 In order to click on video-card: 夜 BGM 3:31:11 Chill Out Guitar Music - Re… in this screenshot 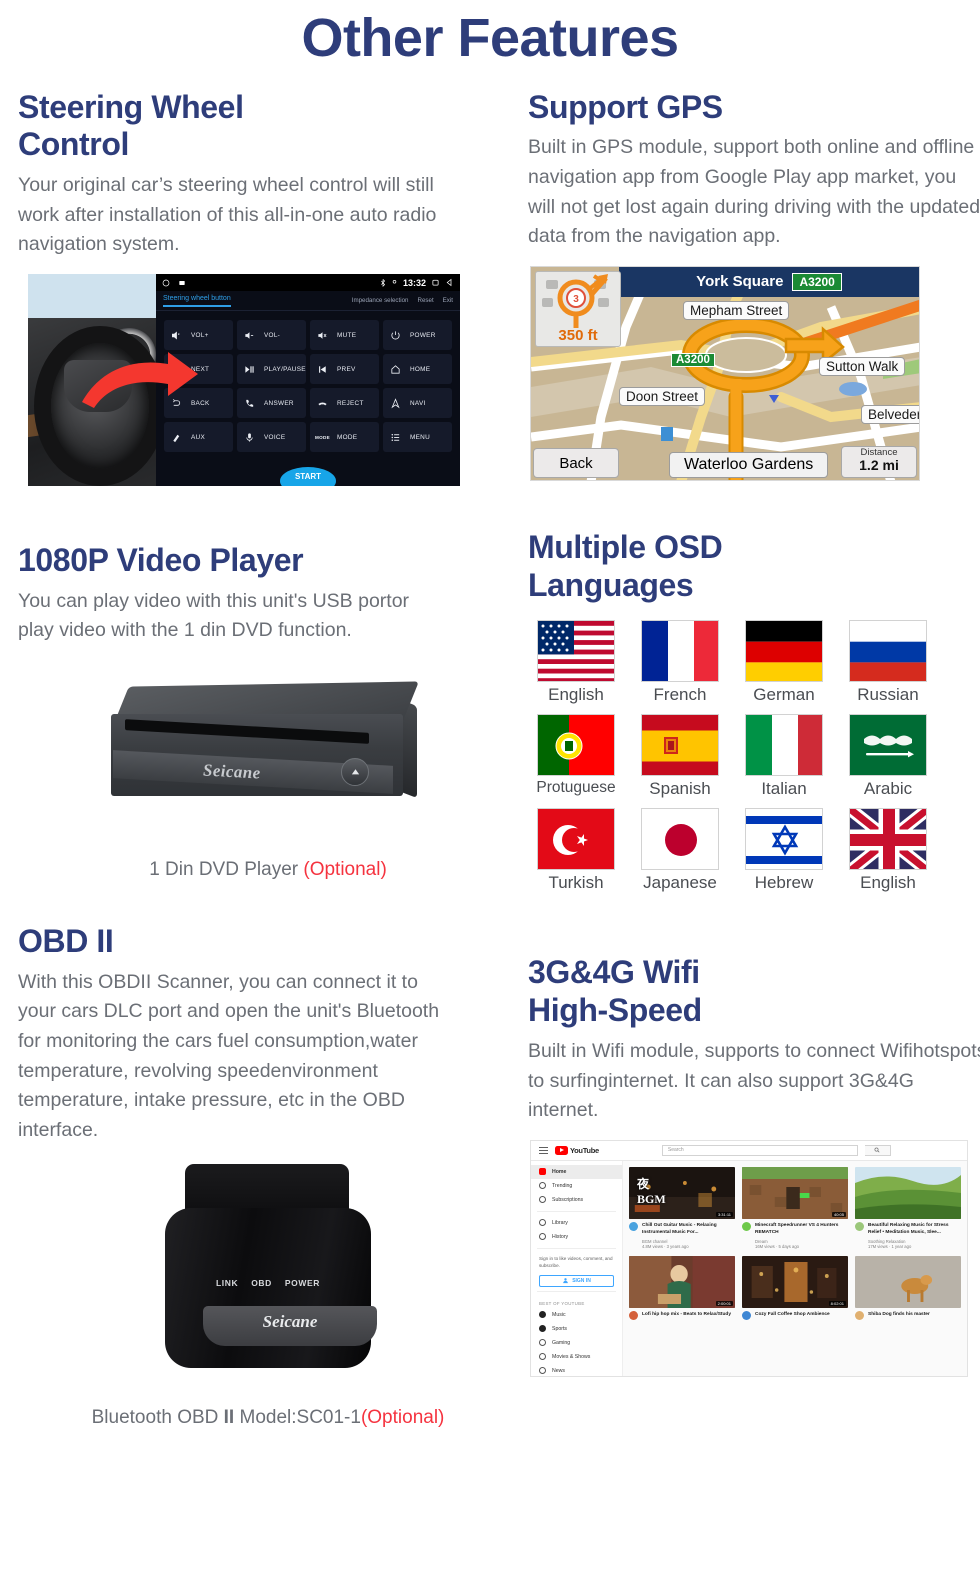, I will do `click(682, 1207)`.